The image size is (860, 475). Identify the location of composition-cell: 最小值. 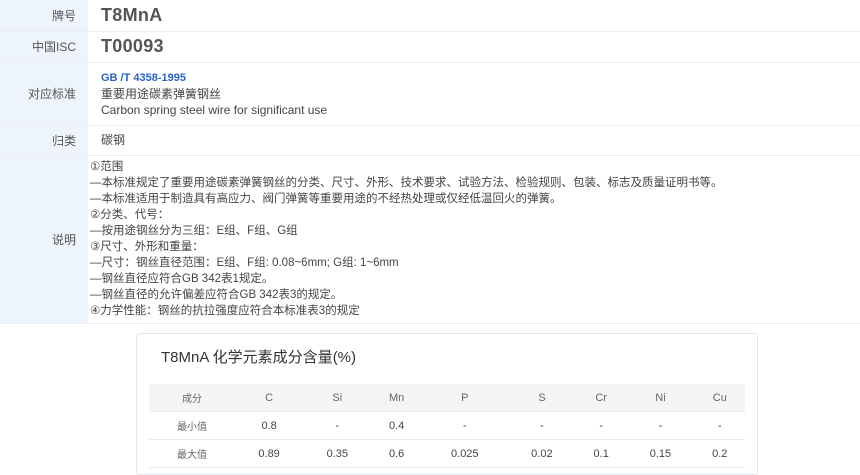
(192, 425).